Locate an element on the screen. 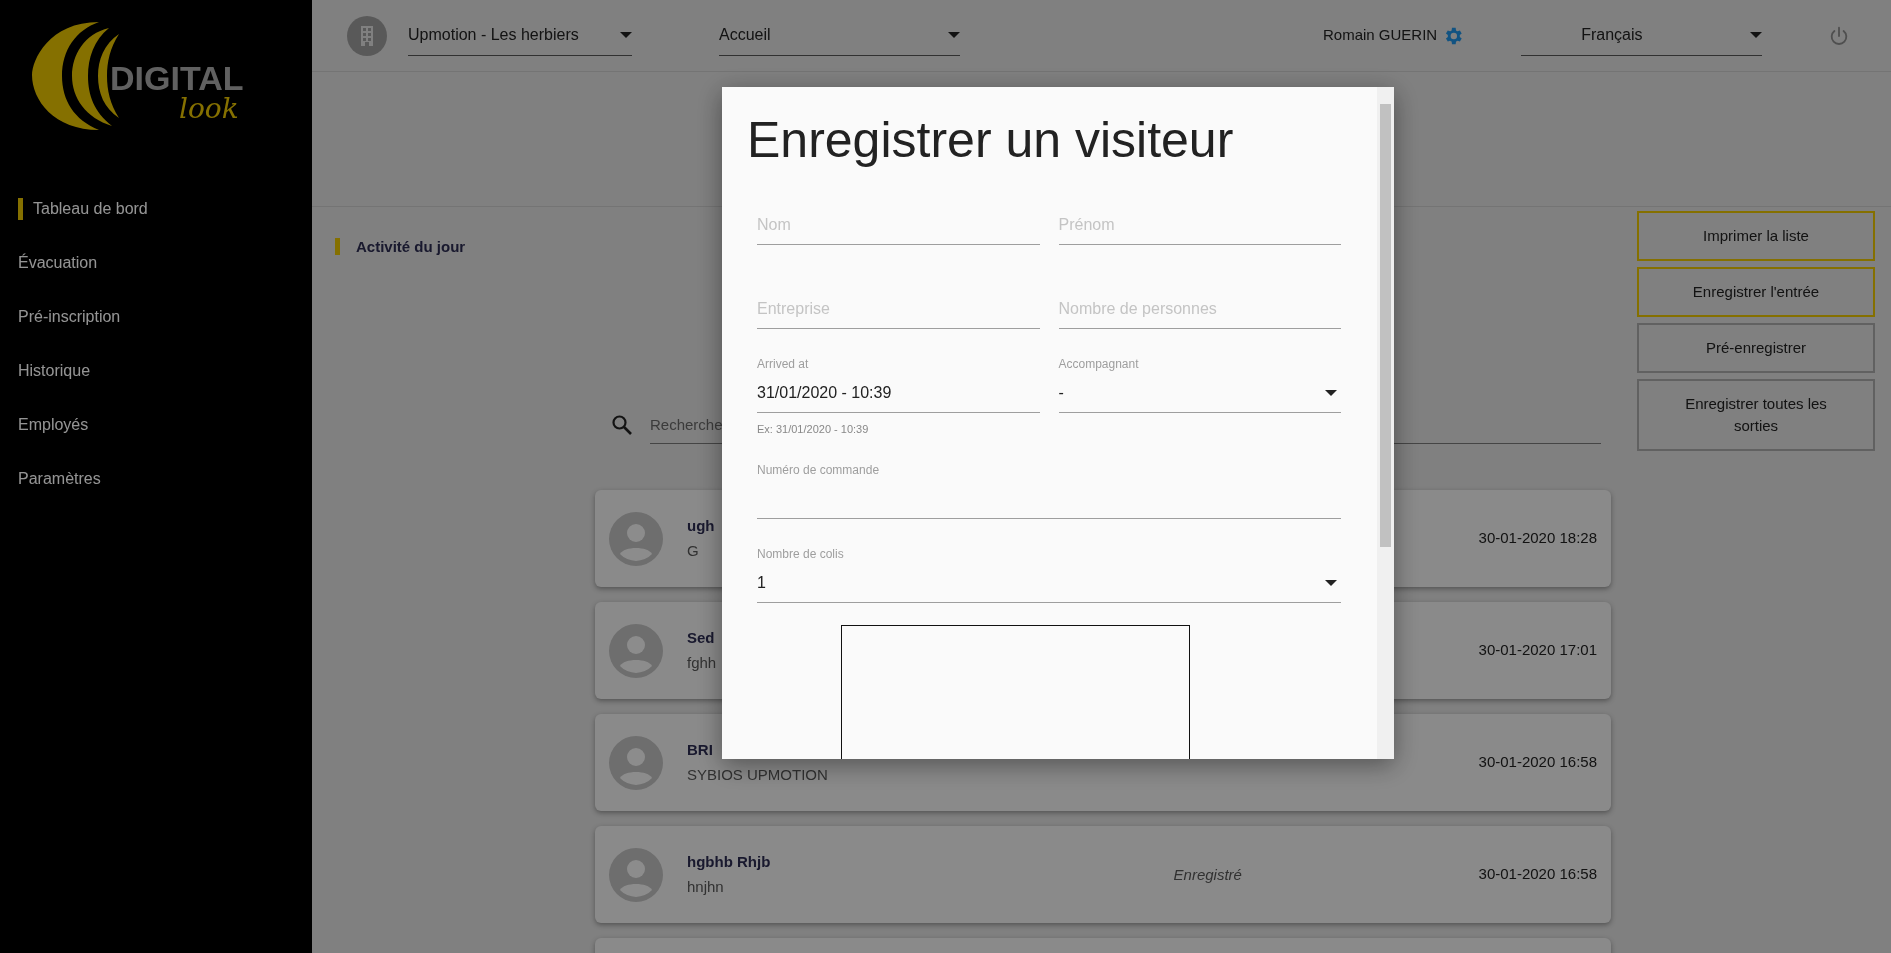  section-title: Activité du jour is located at coordinates (400, 246).